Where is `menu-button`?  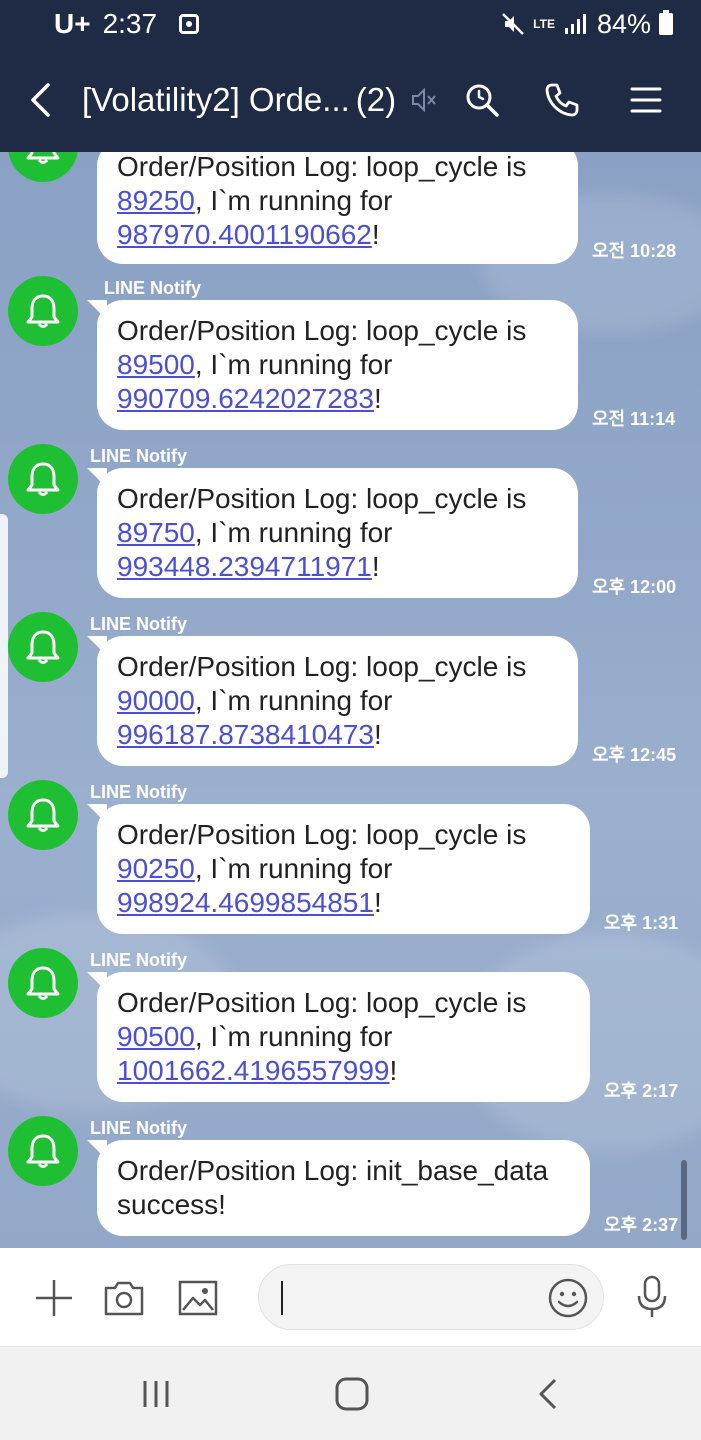 menu-button is located at coordinates (646, 100).